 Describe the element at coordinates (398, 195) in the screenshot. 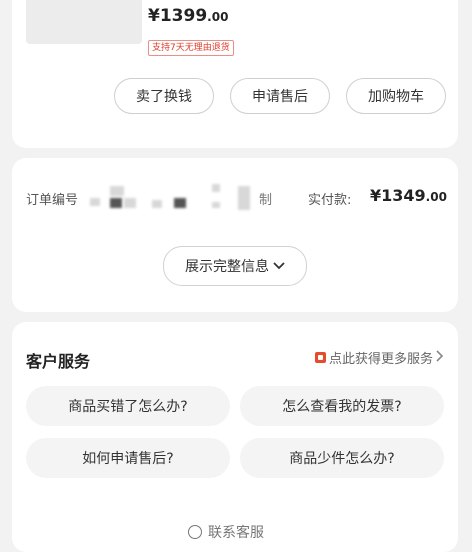

I see `paid-main: ¥1349` at that location.